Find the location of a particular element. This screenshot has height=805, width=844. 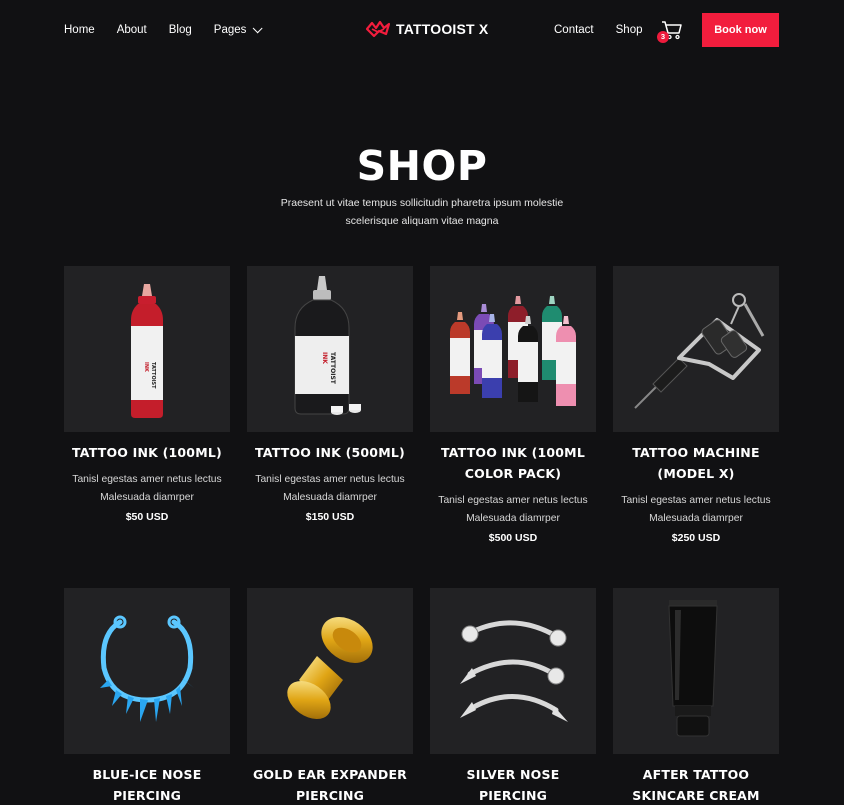

nav-blog-link: Blog is located at coordinates (180, 30).